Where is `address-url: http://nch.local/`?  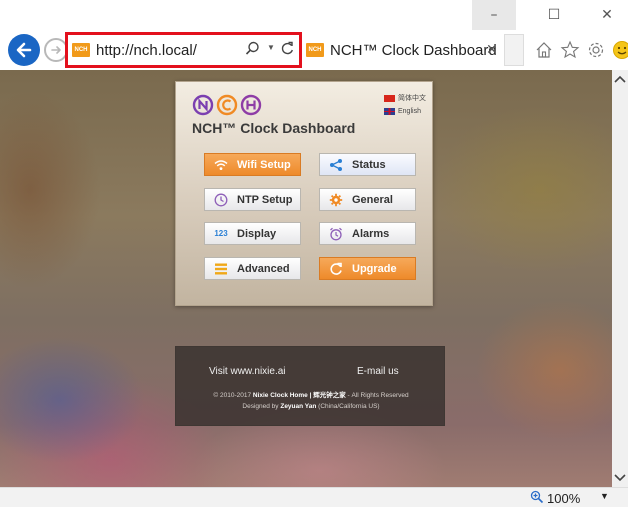
address-url: http://nch.local/ is located at coordinates (146, 50).